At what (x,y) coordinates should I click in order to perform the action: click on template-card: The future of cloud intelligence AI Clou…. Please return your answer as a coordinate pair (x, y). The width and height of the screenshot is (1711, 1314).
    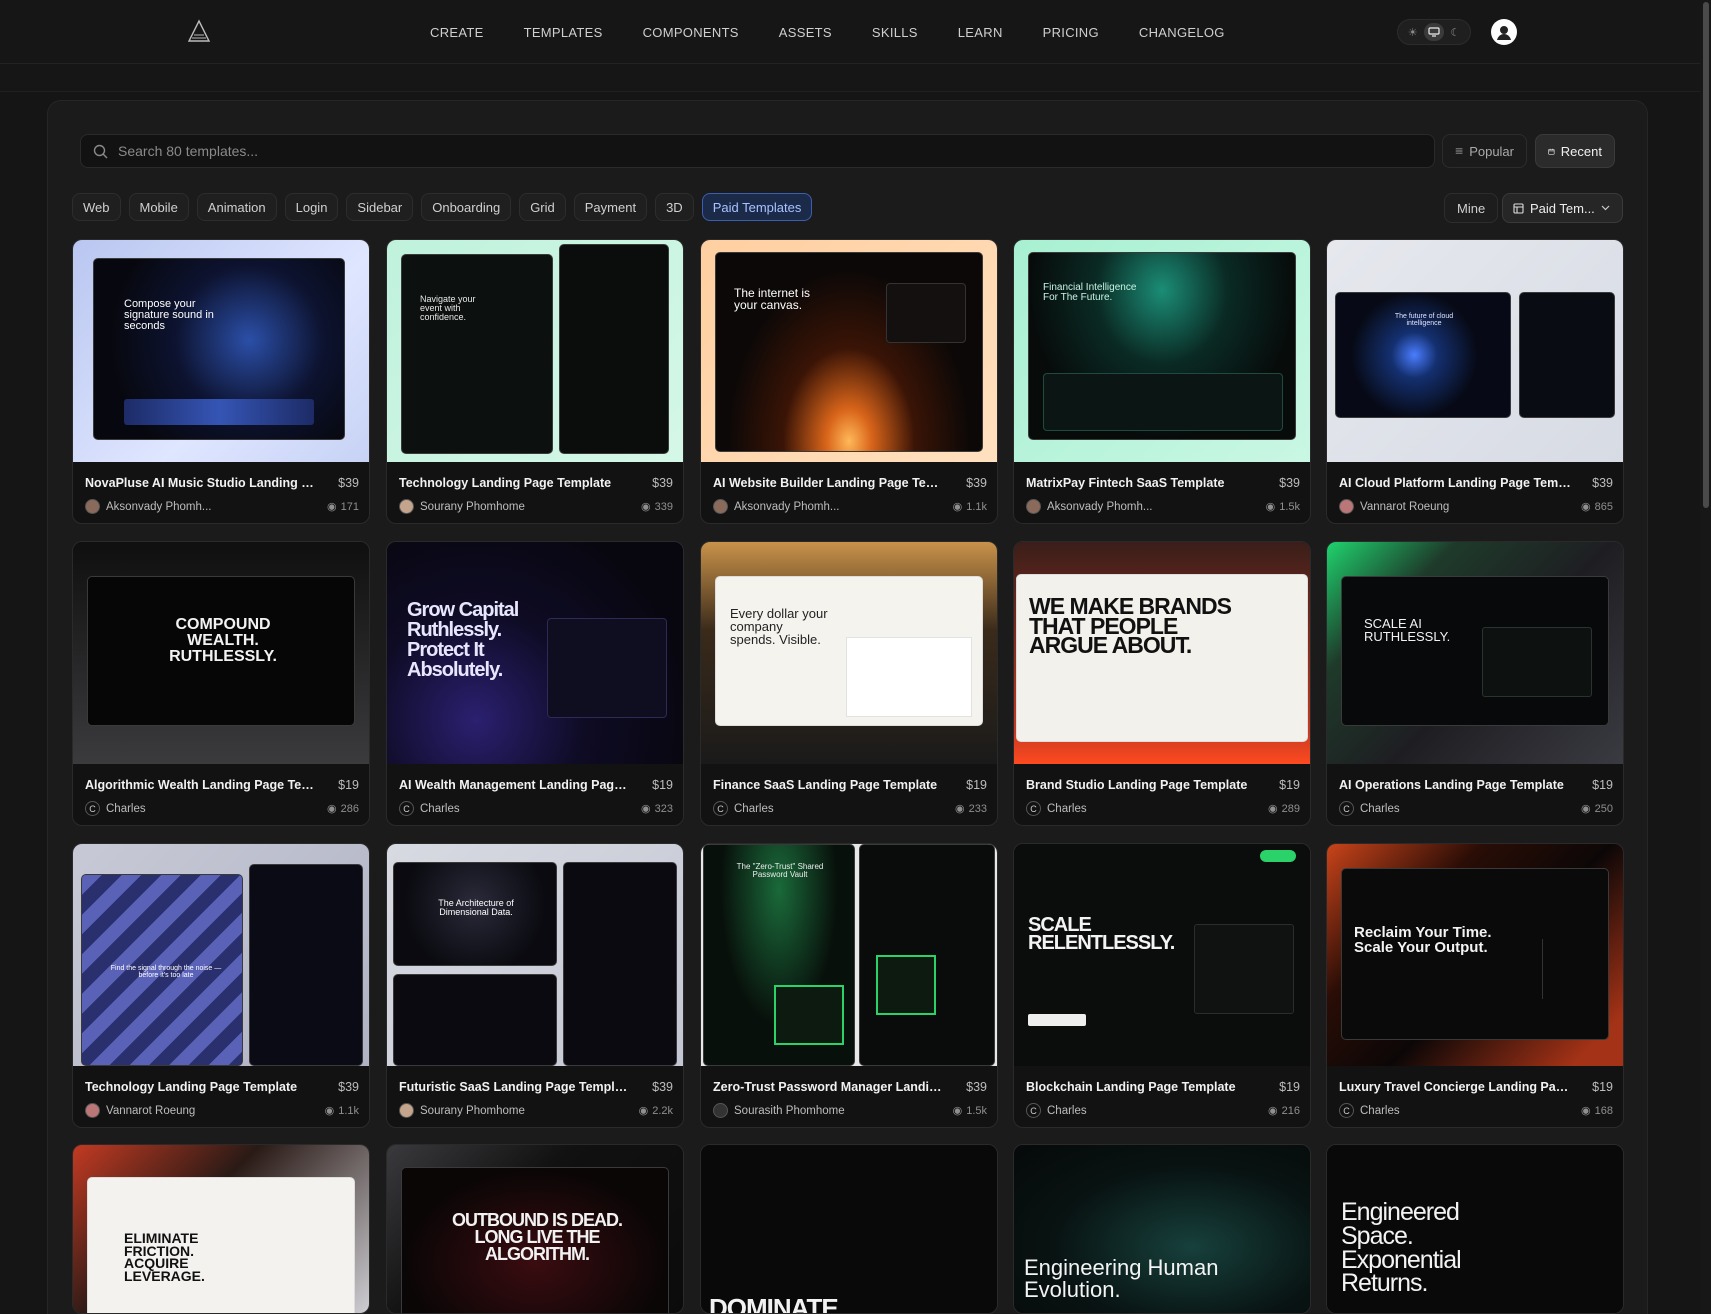
    Looking at the image, I should click on (1475, 381).